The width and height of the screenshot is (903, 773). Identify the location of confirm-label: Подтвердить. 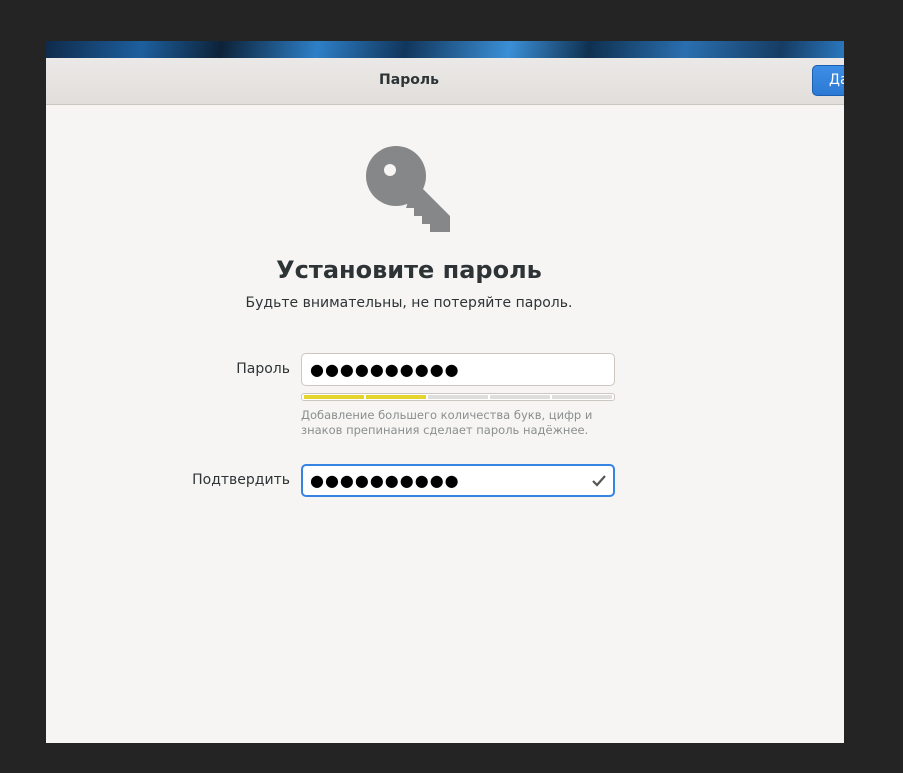
(241, 480).